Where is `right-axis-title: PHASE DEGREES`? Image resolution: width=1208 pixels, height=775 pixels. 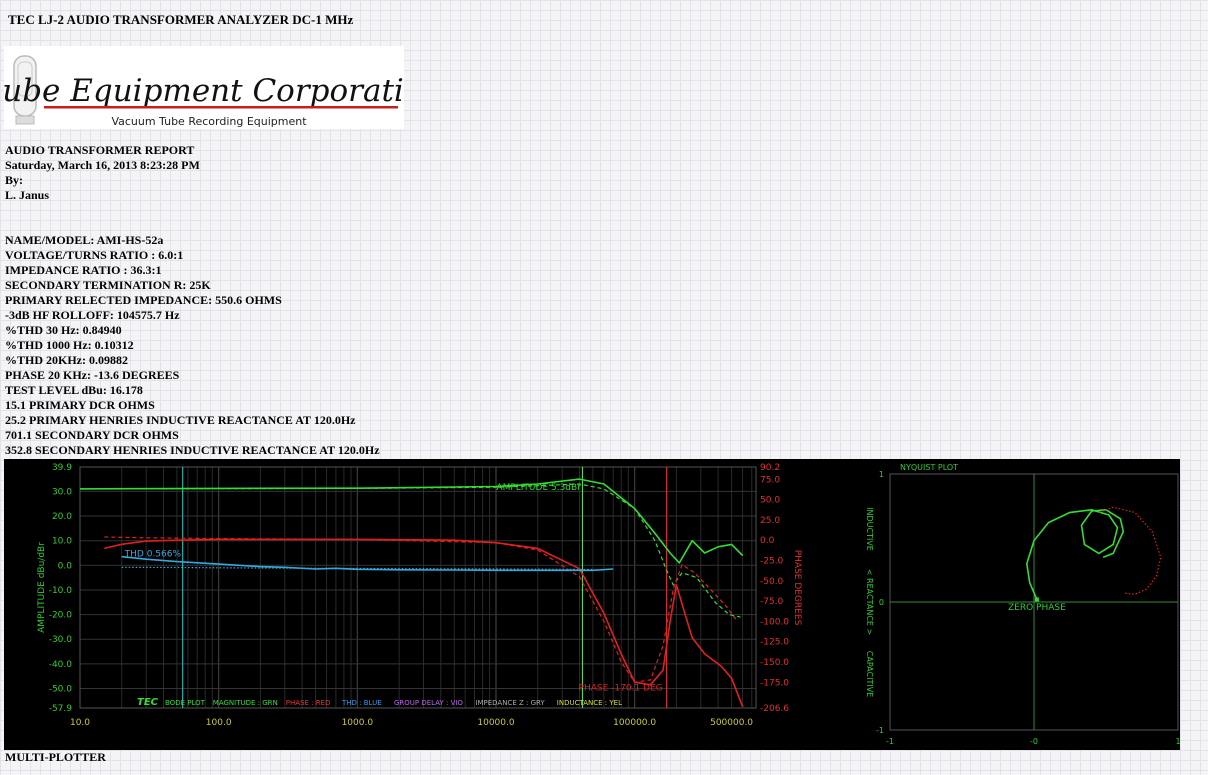
right-axis-title: PHASE DEGREES is located at coordinates (797, 588).